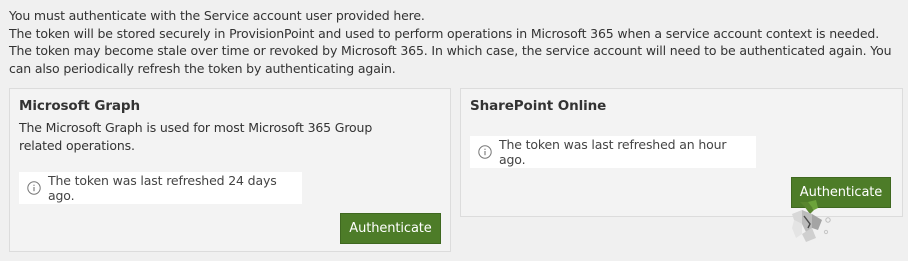 This screenshot has height=261, width=908. Describe the element at coordinates (390, 228) in the screenshot. I see `graph-authenticate-button: Authenticate` at that location.